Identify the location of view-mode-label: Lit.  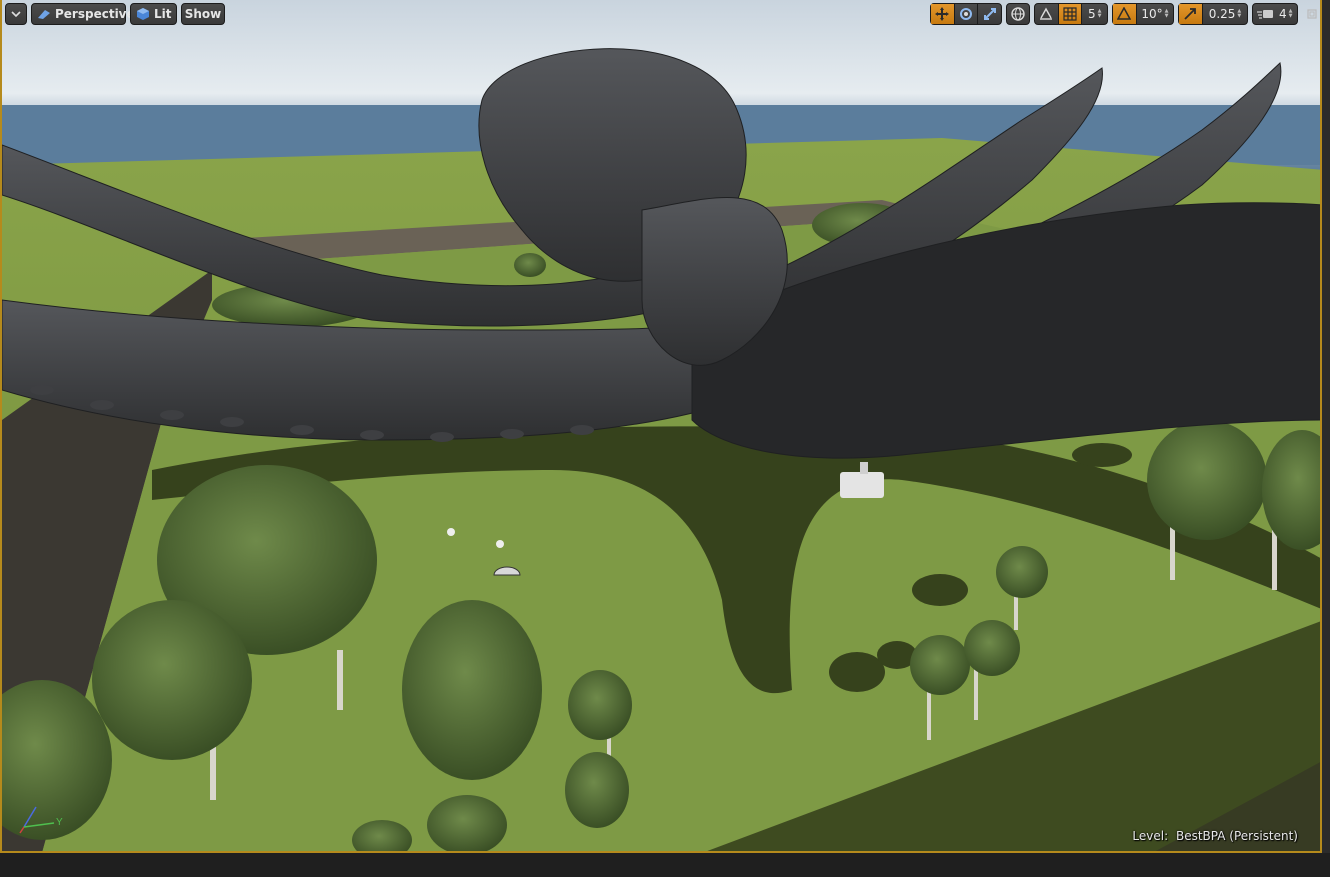
(163, 14).